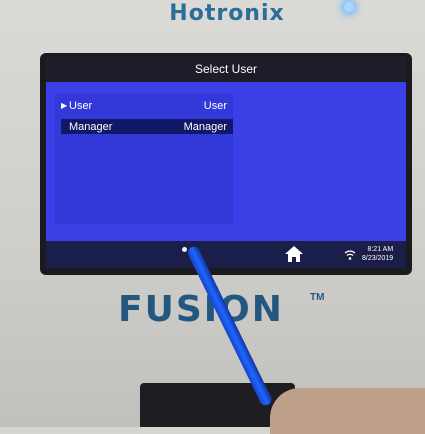  Describe the element at coordinates (227, 13) in the screenshot. I see `brand-wordmark: Hotronix` at that location.